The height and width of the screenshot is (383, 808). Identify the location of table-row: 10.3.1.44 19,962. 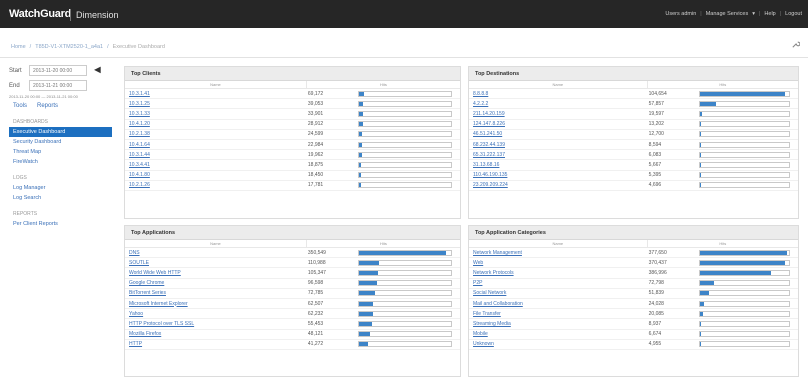
(292, 155).